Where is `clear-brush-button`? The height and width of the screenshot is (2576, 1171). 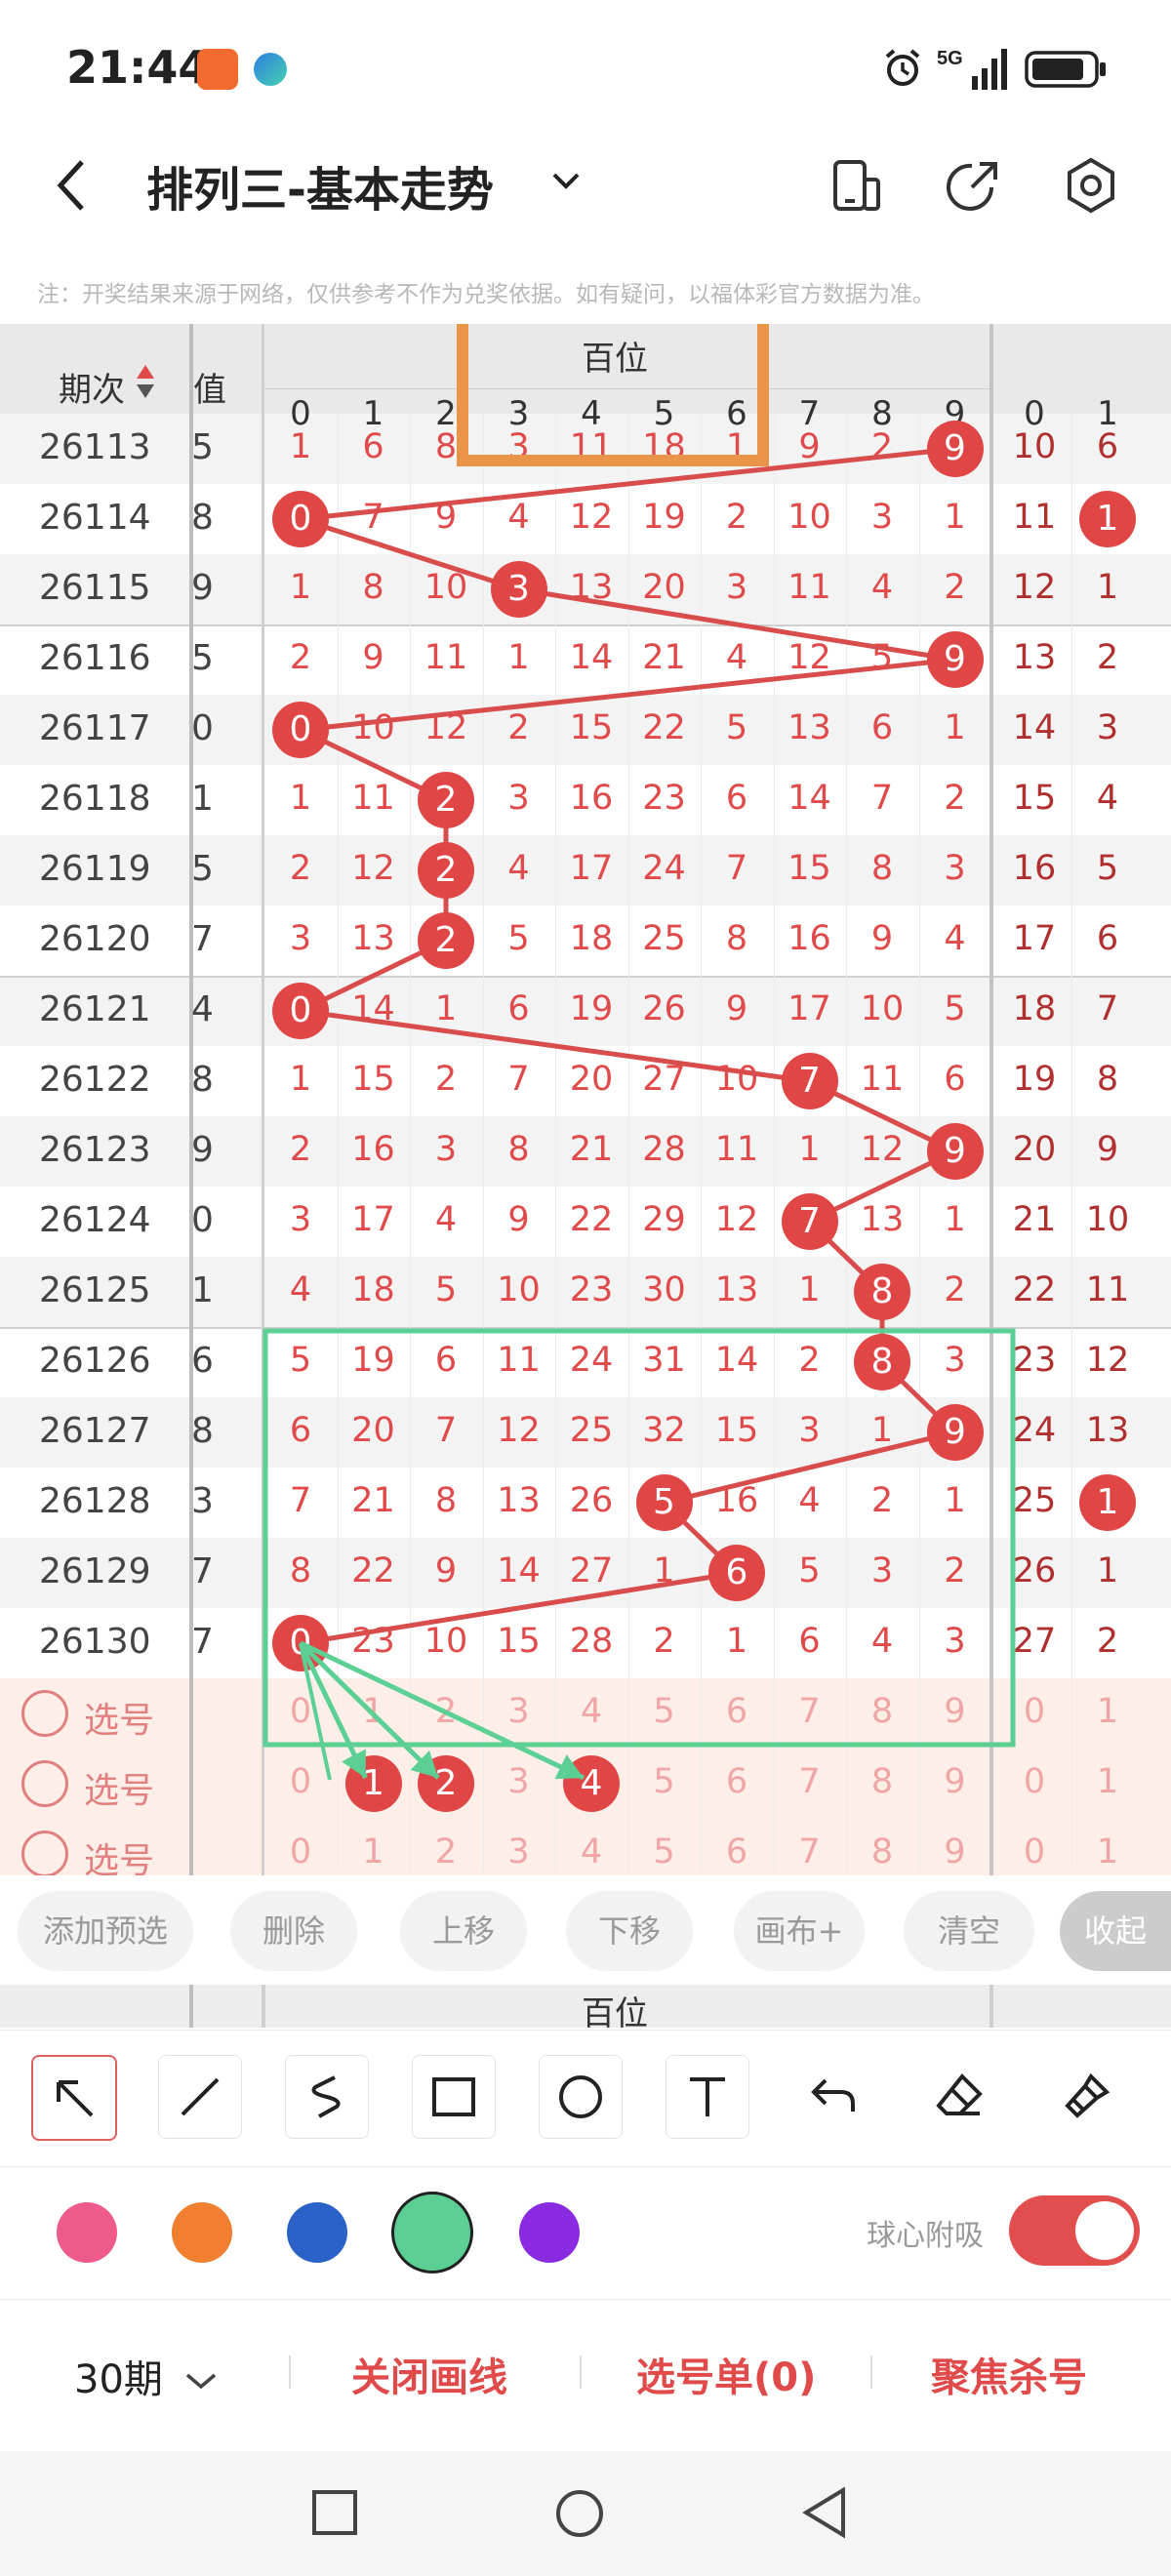 clear-brush-button is located at coordinates (1087, 2096).